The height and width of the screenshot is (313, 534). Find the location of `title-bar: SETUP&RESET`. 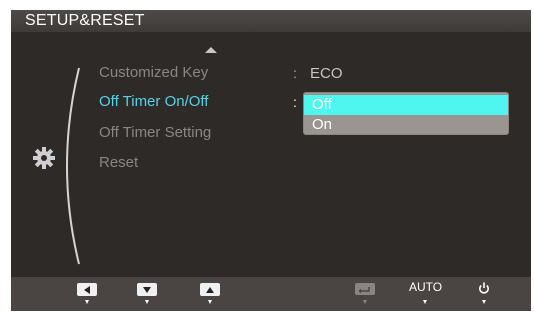

title-bar: SETUP&RESET is located at coordinates (271, 21).